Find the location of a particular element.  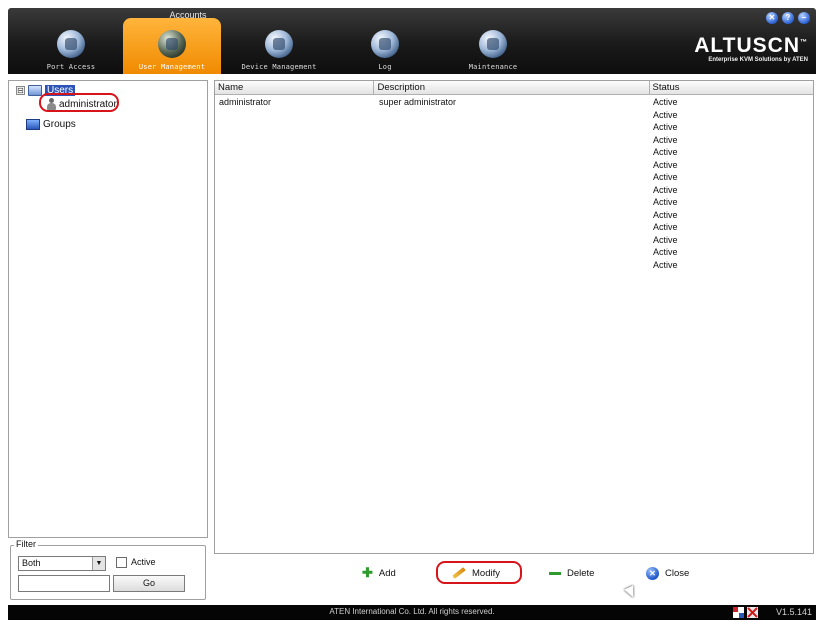

tab-label: User Management is located at coordinates (172, 67).